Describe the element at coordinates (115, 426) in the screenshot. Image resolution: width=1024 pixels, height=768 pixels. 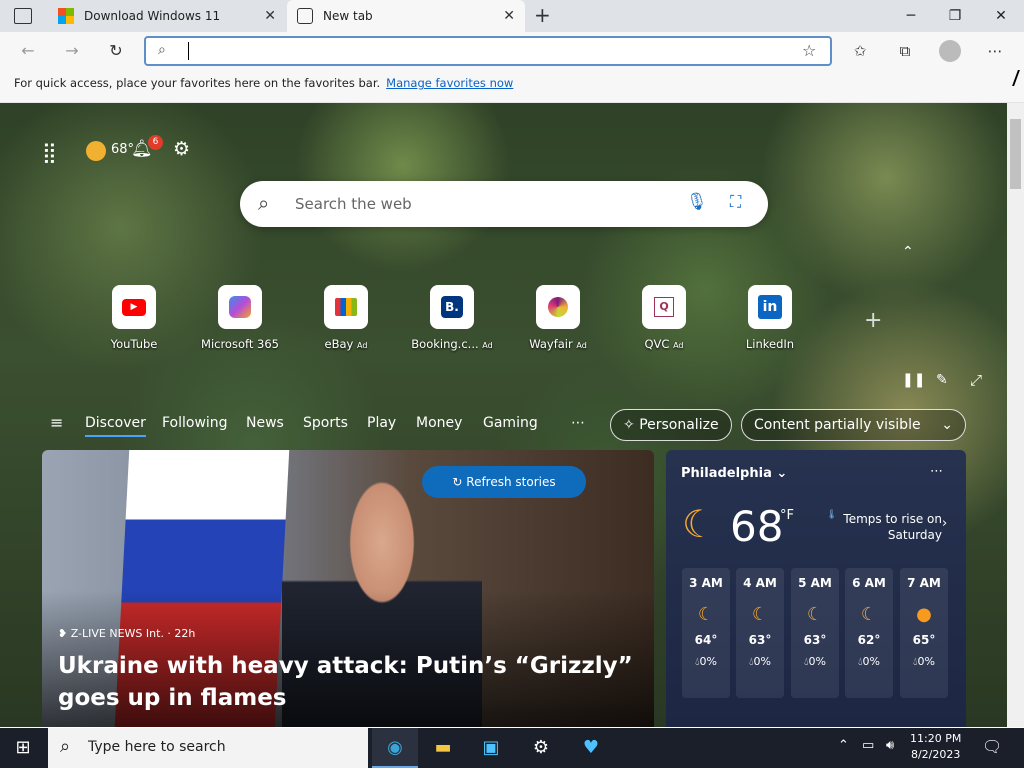
I see `tab-discover: Discover` at that location.